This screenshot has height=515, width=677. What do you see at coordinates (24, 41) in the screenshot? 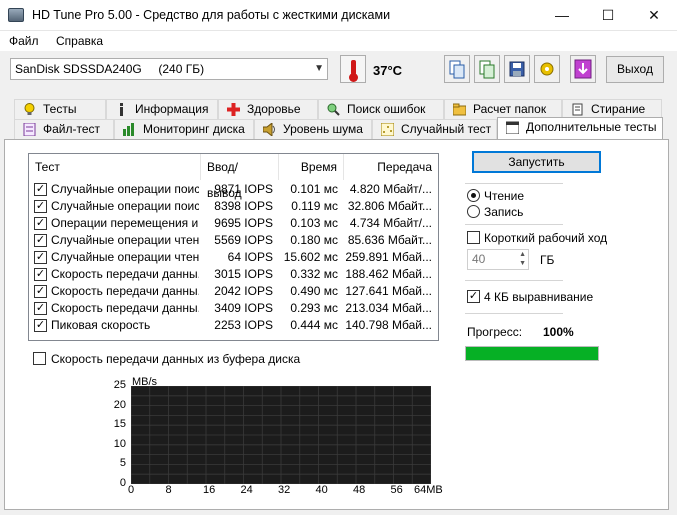
I see `menu-file: Файл` at bounding box center [24, 41].